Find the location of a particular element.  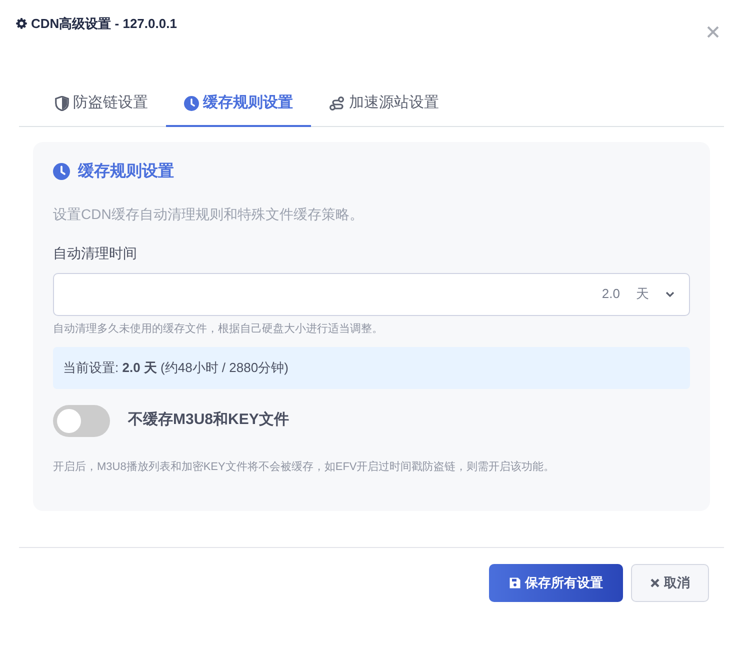

tab: 缓存规则设置 is located at coordinates (238, 106).